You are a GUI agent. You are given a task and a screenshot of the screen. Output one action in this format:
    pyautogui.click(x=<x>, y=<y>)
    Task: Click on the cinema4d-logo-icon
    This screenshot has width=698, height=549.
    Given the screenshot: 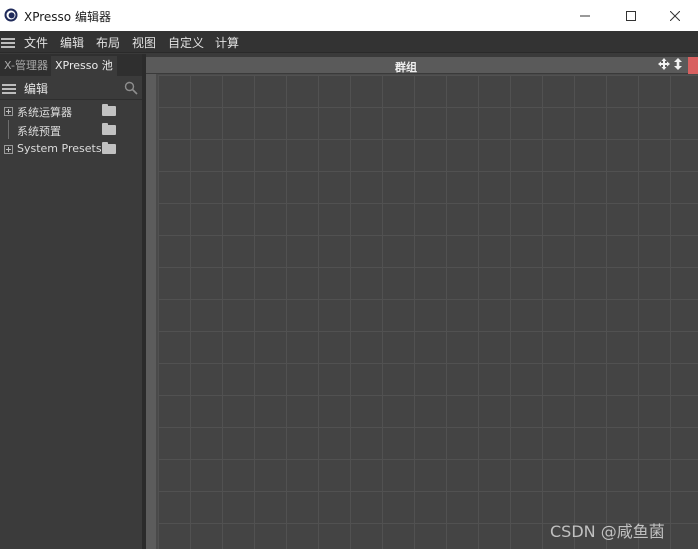 What is the action you would take?
    pyautogui.click(x=11, y=15)
    